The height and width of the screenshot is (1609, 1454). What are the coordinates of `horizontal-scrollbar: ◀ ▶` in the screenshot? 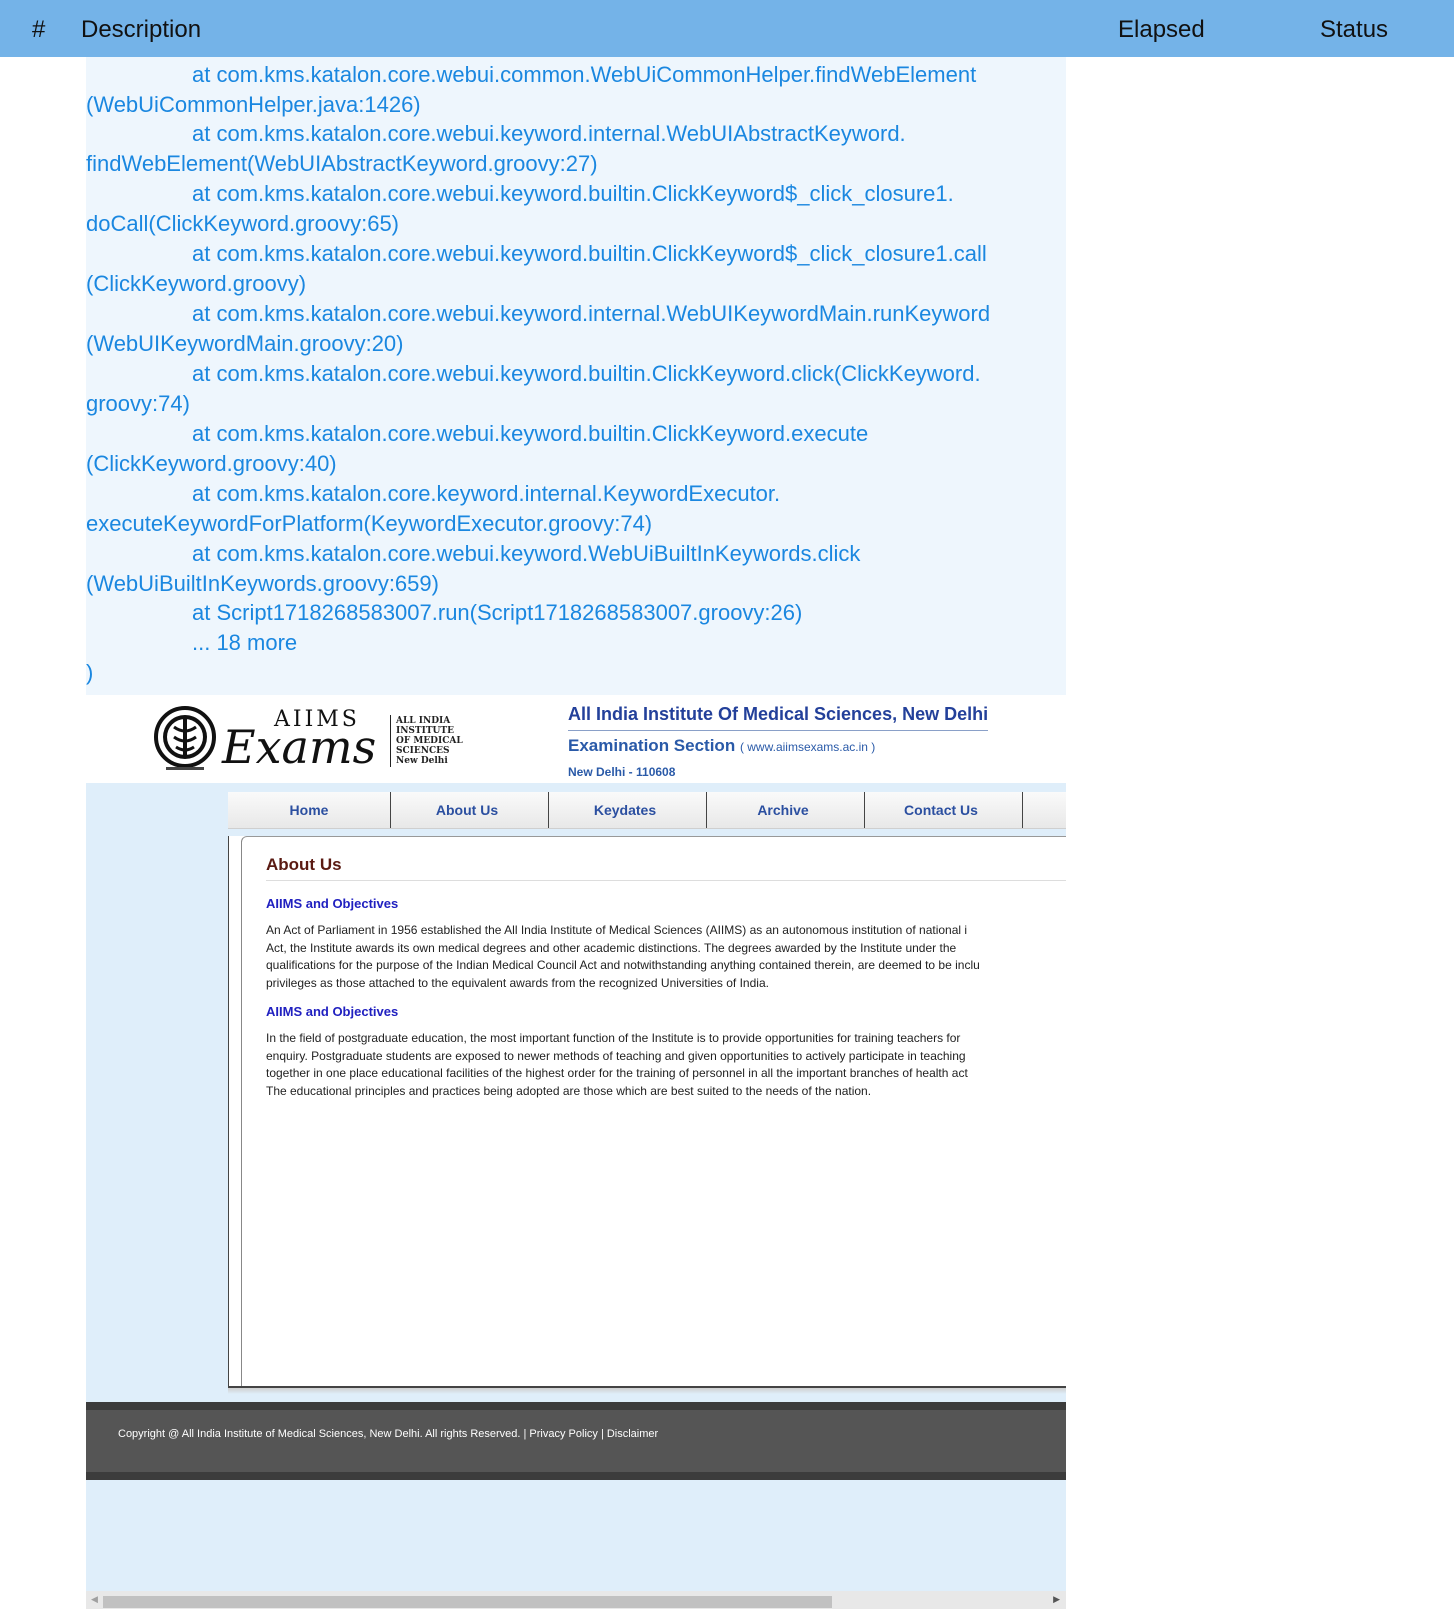 It's located at (576, 1600).